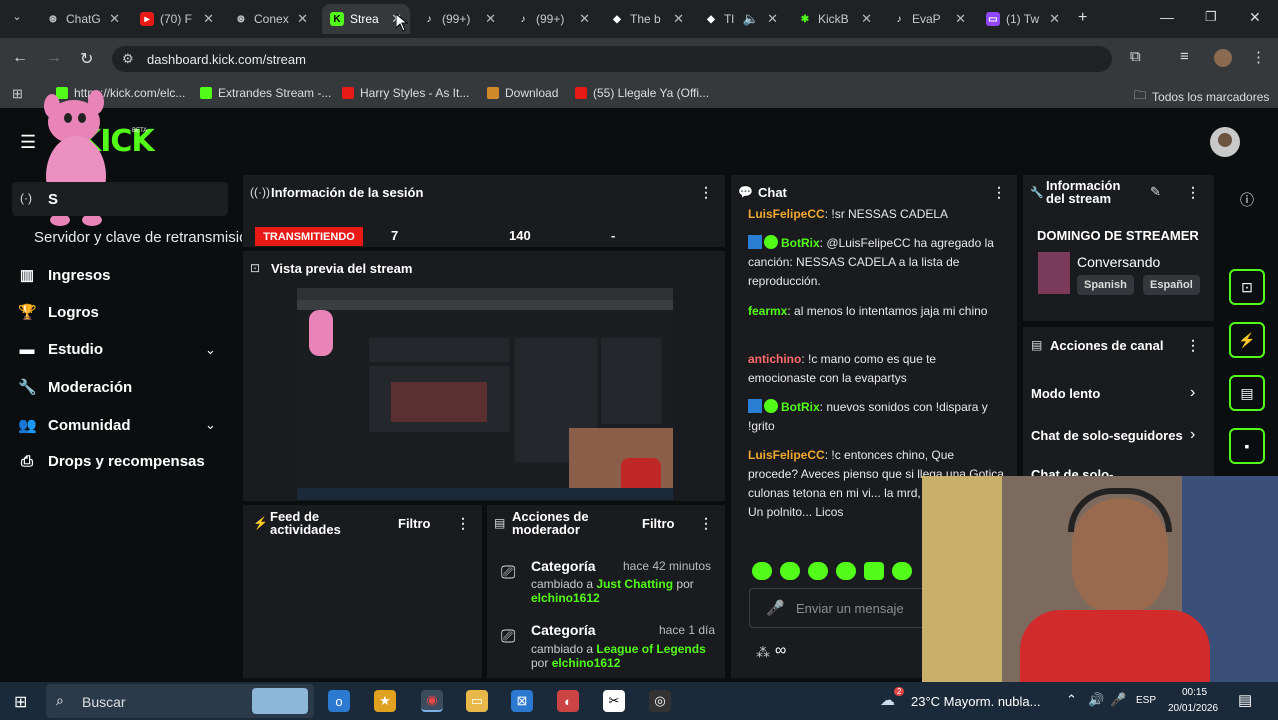 This screenshot has width=1278, height=720. What do you see at coordinates (763, 652) in the screenshot?
I see `users-icon: ⁂` at bounding box center [763, 652].